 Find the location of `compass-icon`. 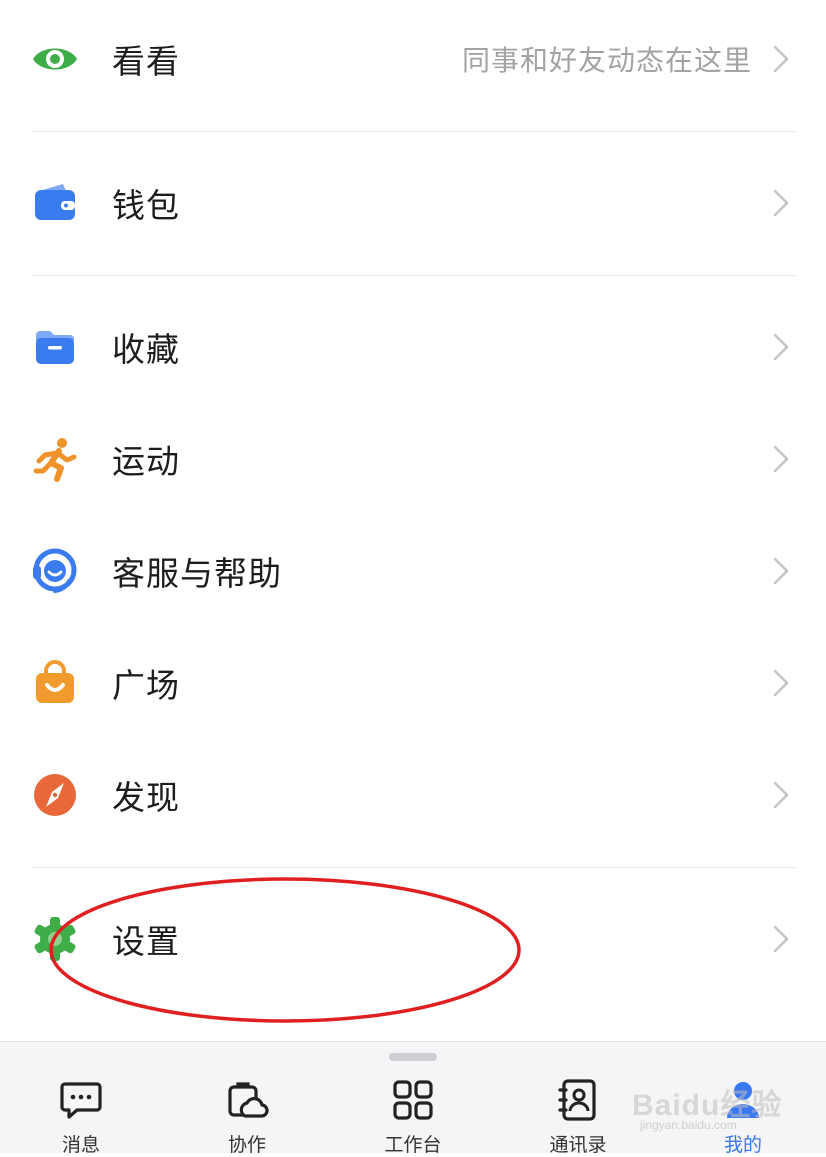

compass-icon is located at coordinates (55, 795).